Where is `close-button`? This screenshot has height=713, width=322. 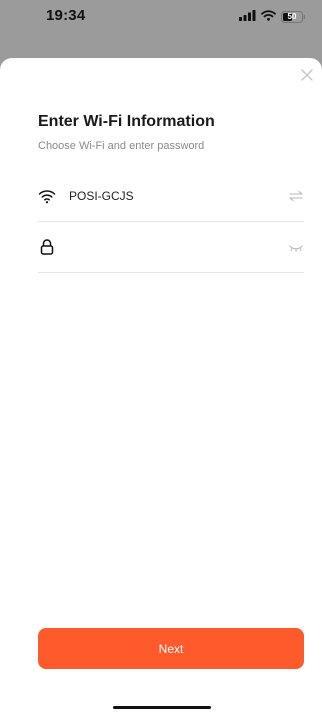
close-button is located at coordinates (307, 75).